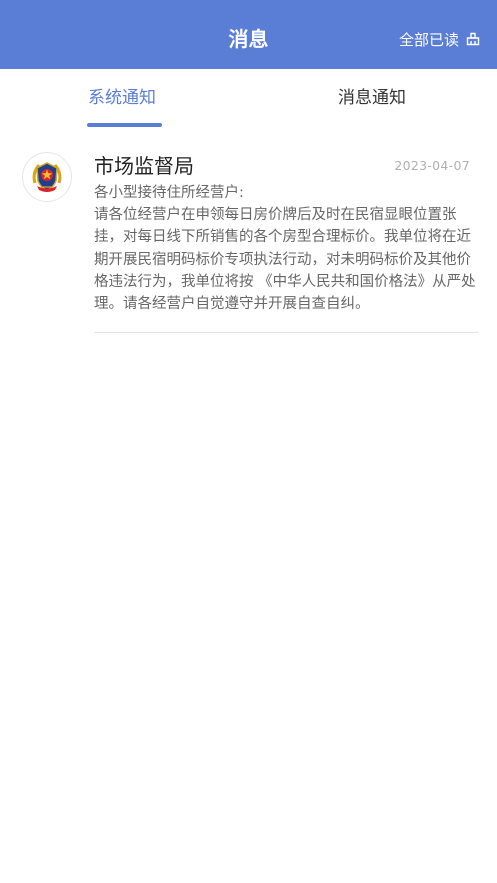  What do you see at coordinates (432, 165) in the screenshot?
I see `message-date: 2023-04-07` at bounding box center [432, 165].